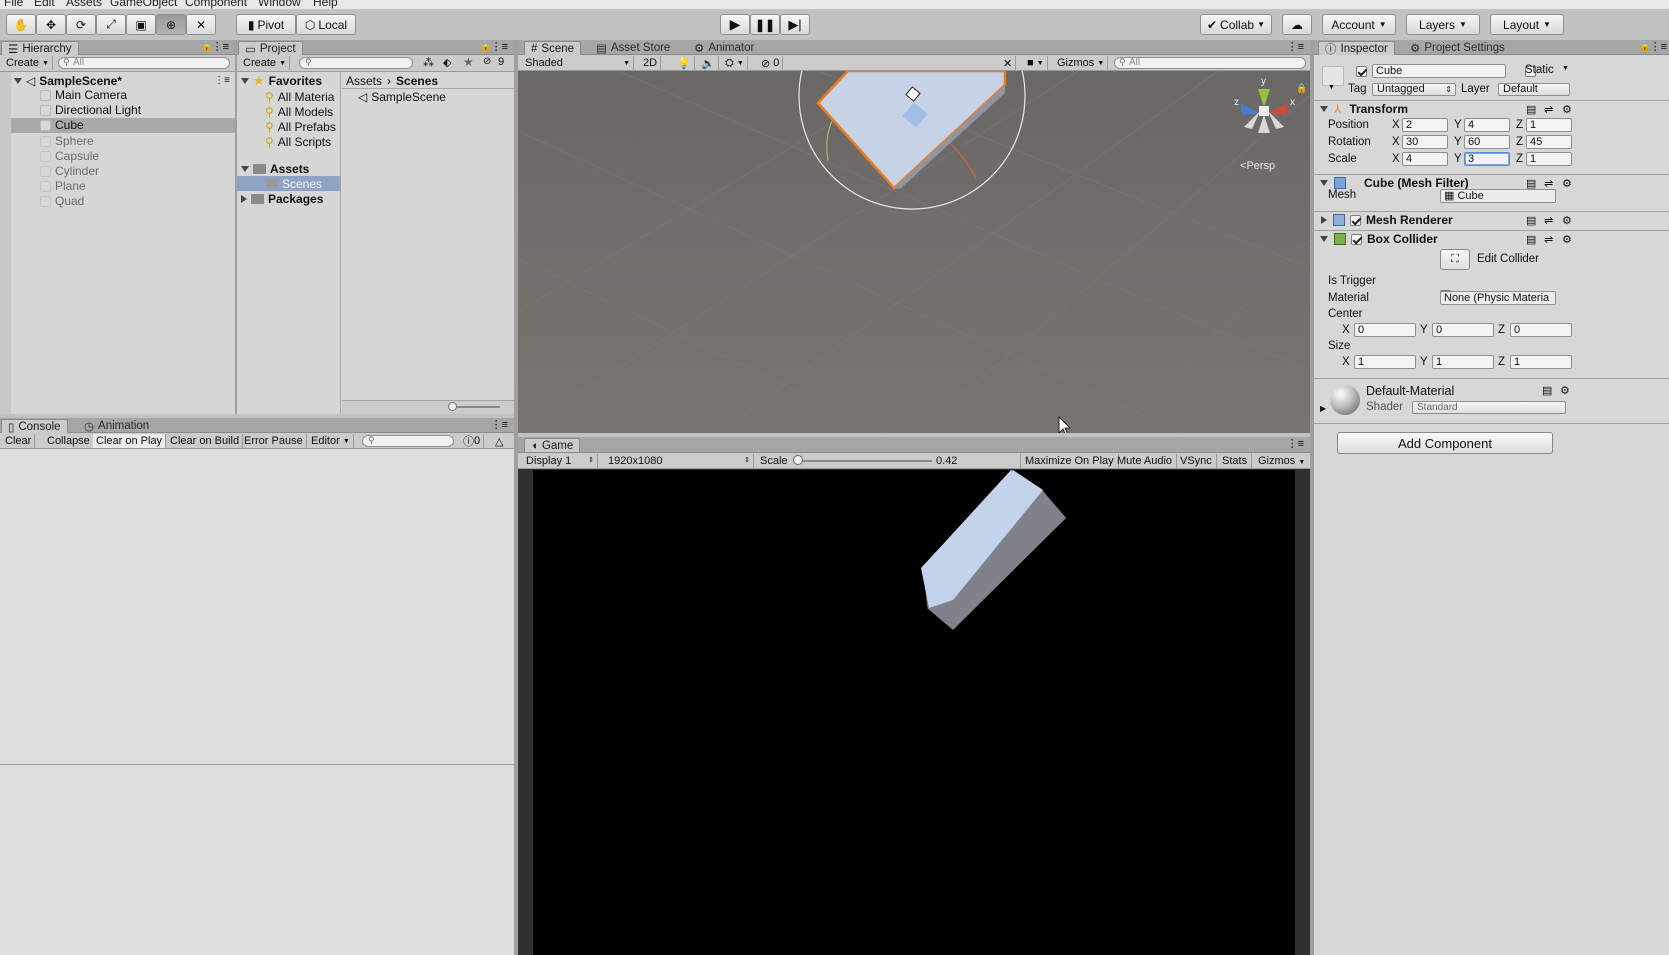 This screenshot has height=955, width=1669. What do you see at coordinates (1491, 219) in the screenshot?
I see `mesh-renderer-header: Mesh Renderer ▤ ⇌ ⚙` at bounding box center [1491, 219].